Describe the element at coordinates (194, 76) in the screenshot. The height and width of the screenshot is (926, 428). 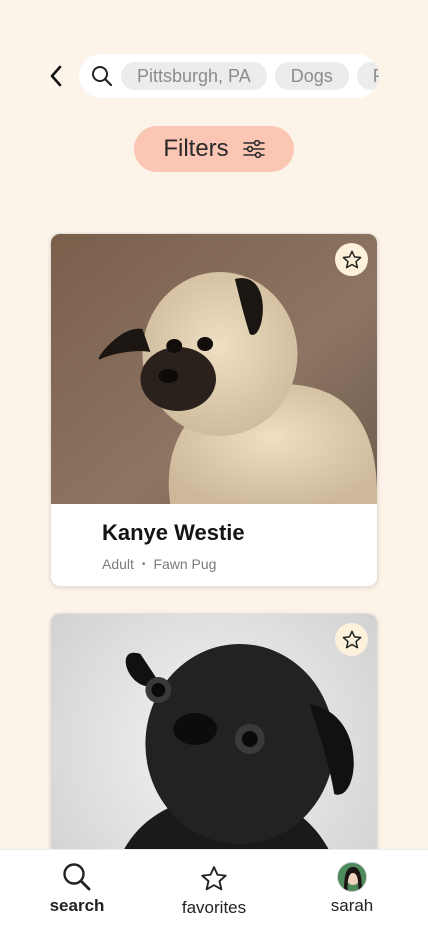
I see `chip-location: Pittsburgh, PA` at that location.